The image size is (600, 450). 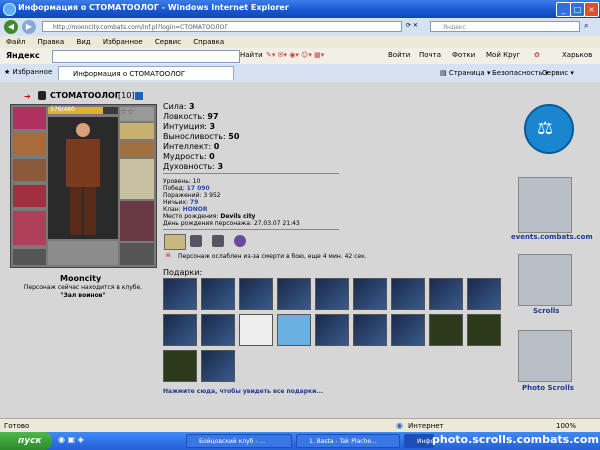 I want to click on forward-button: ▶, so click(x=29, y=27).